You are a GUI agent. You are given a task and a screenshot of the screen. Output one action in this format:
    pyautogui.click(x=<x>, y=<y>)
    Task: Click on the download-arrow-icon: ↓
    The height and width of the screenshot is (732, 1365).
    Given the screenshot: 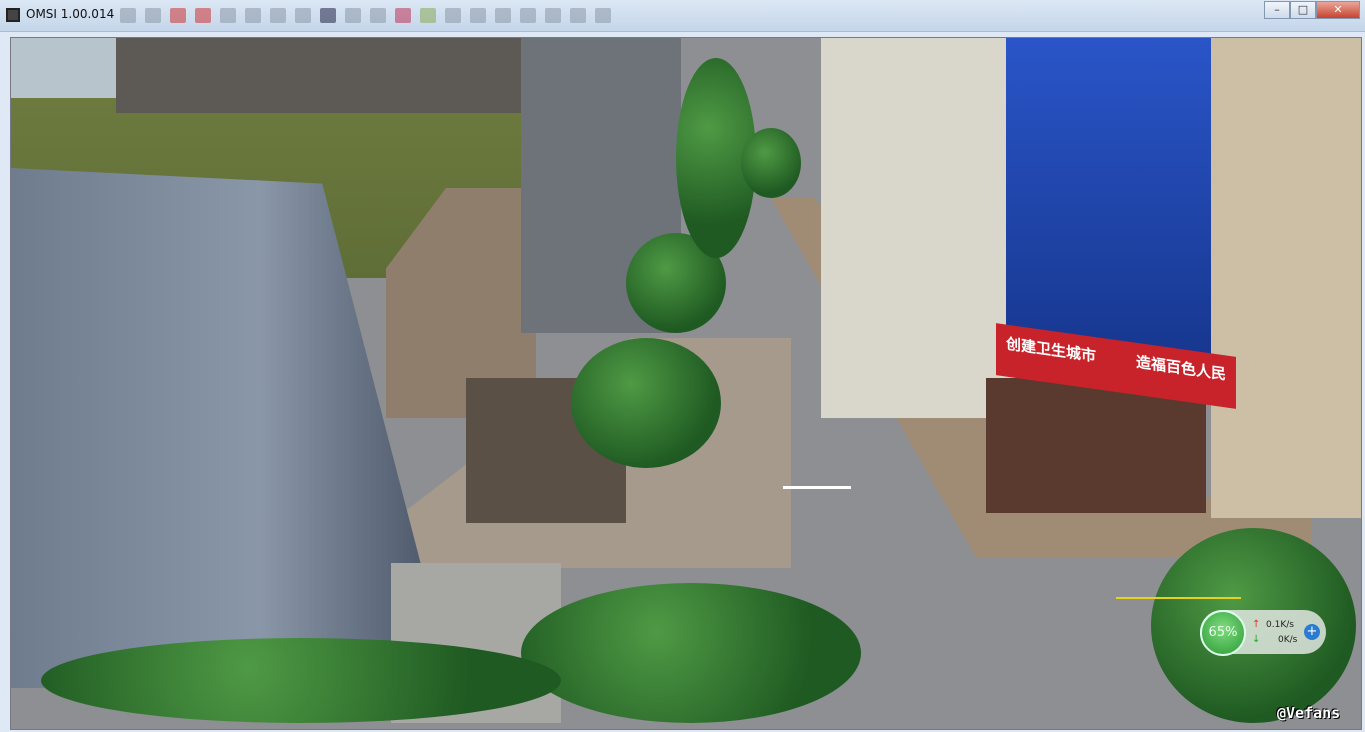 What is the action you would take?
    pyautogui.click(x=1256, y=639)
    